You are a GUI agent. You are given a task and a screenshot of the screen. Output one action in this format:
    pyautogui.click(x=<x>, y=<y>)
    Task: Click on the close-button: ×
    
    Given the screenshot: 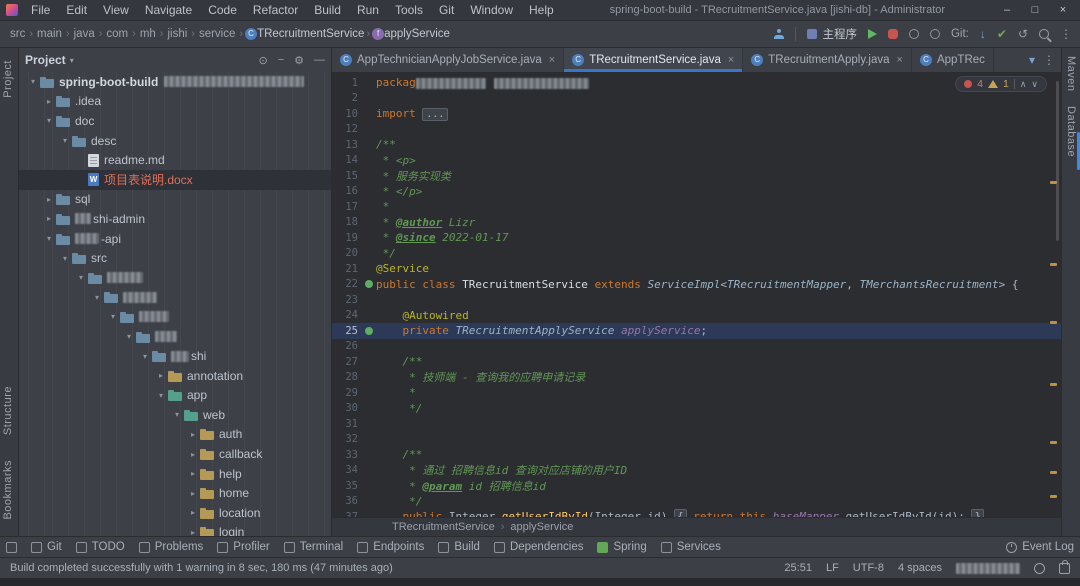 What is the action you would take?
    pyautogui.click(x=1063, y=10)
    